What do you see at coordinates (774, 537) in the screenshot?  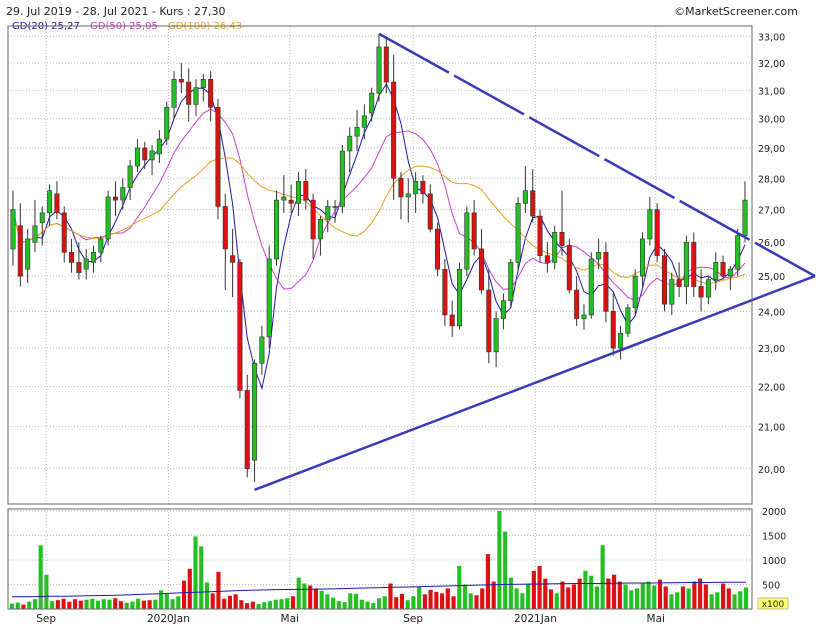 I see `volume-tick-label: 1500` at bounding box center [774, 537].